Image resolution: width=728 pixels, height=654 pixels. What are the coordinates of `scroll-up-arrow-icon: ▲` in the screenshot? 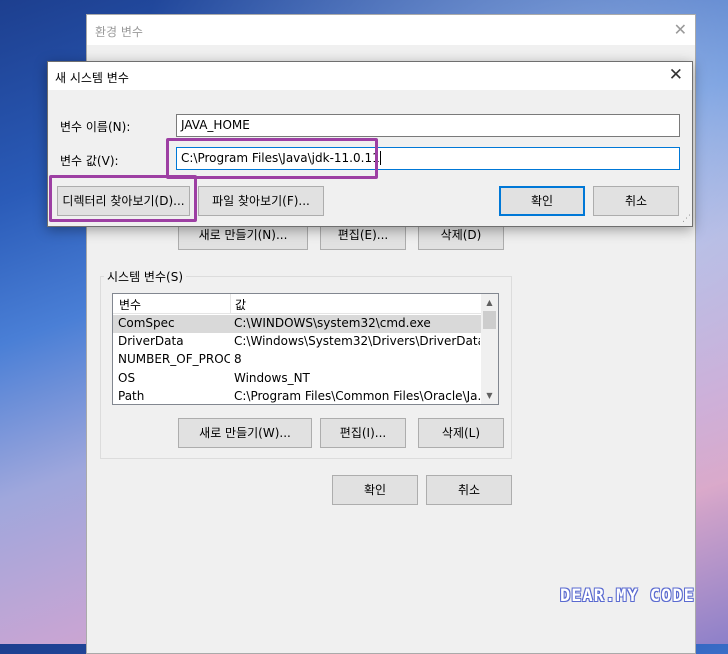 It's located at (489, 302).